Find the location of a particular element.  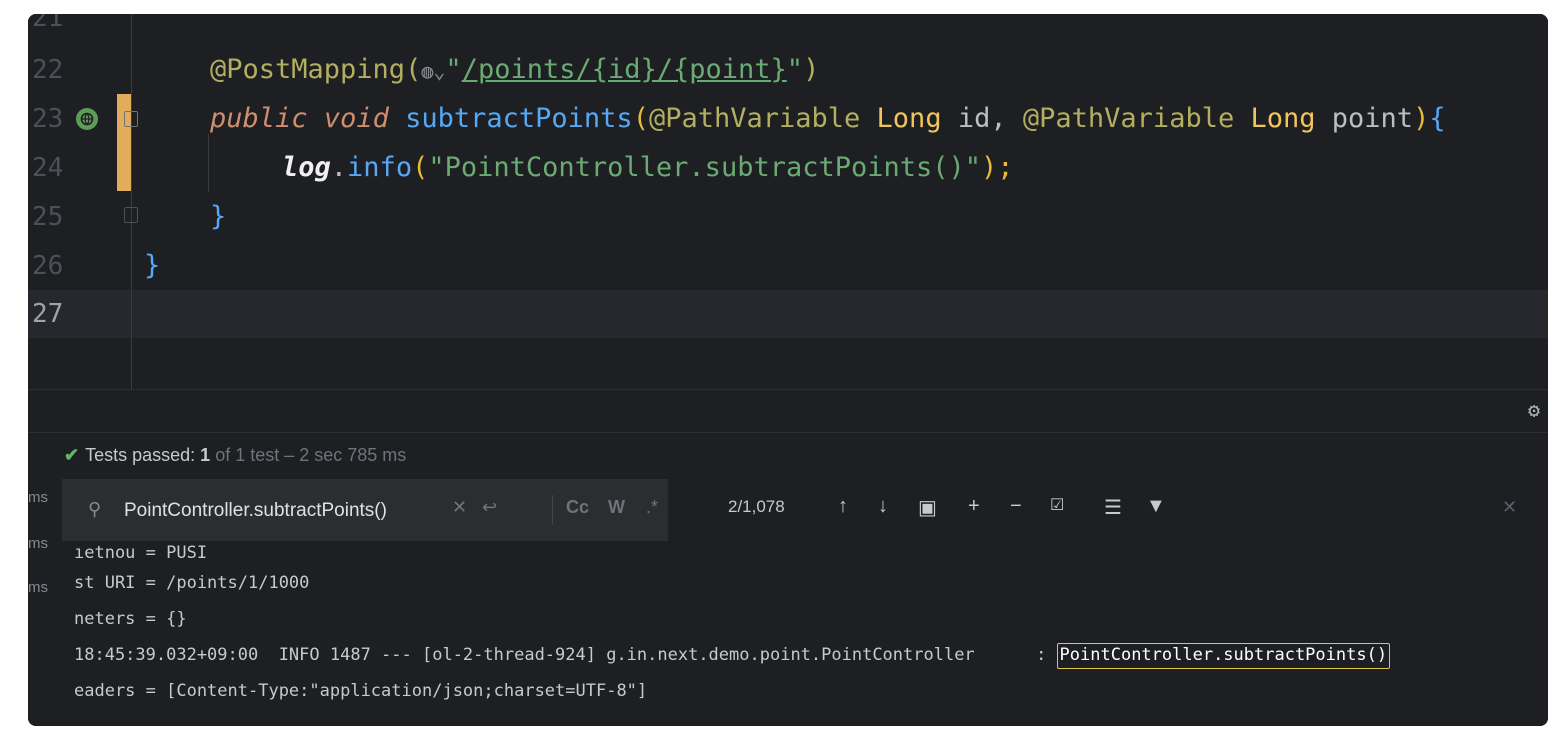

line-number: 25 is located at coordinates (48, 217).